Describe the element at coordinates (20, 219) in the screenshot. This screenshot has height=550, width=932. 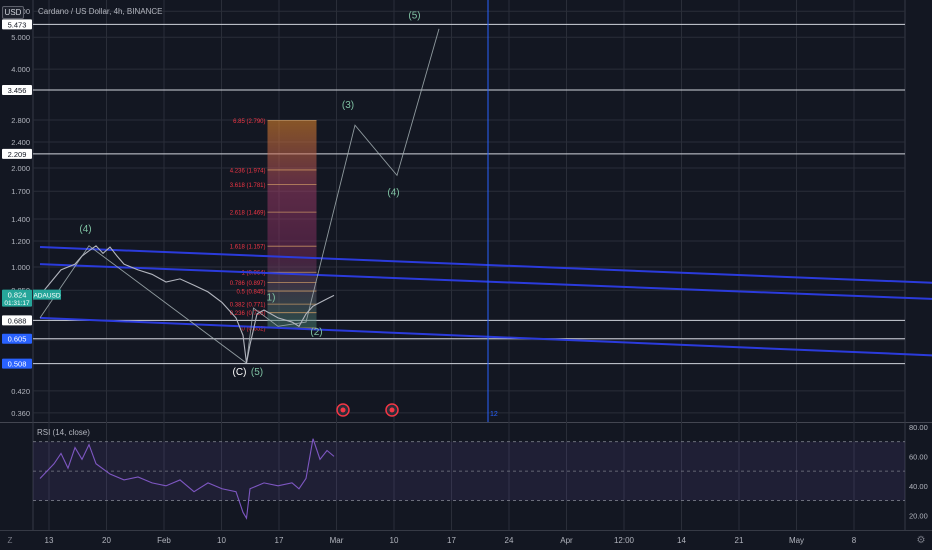
I see `price-axis-label: 1.400` at that location.